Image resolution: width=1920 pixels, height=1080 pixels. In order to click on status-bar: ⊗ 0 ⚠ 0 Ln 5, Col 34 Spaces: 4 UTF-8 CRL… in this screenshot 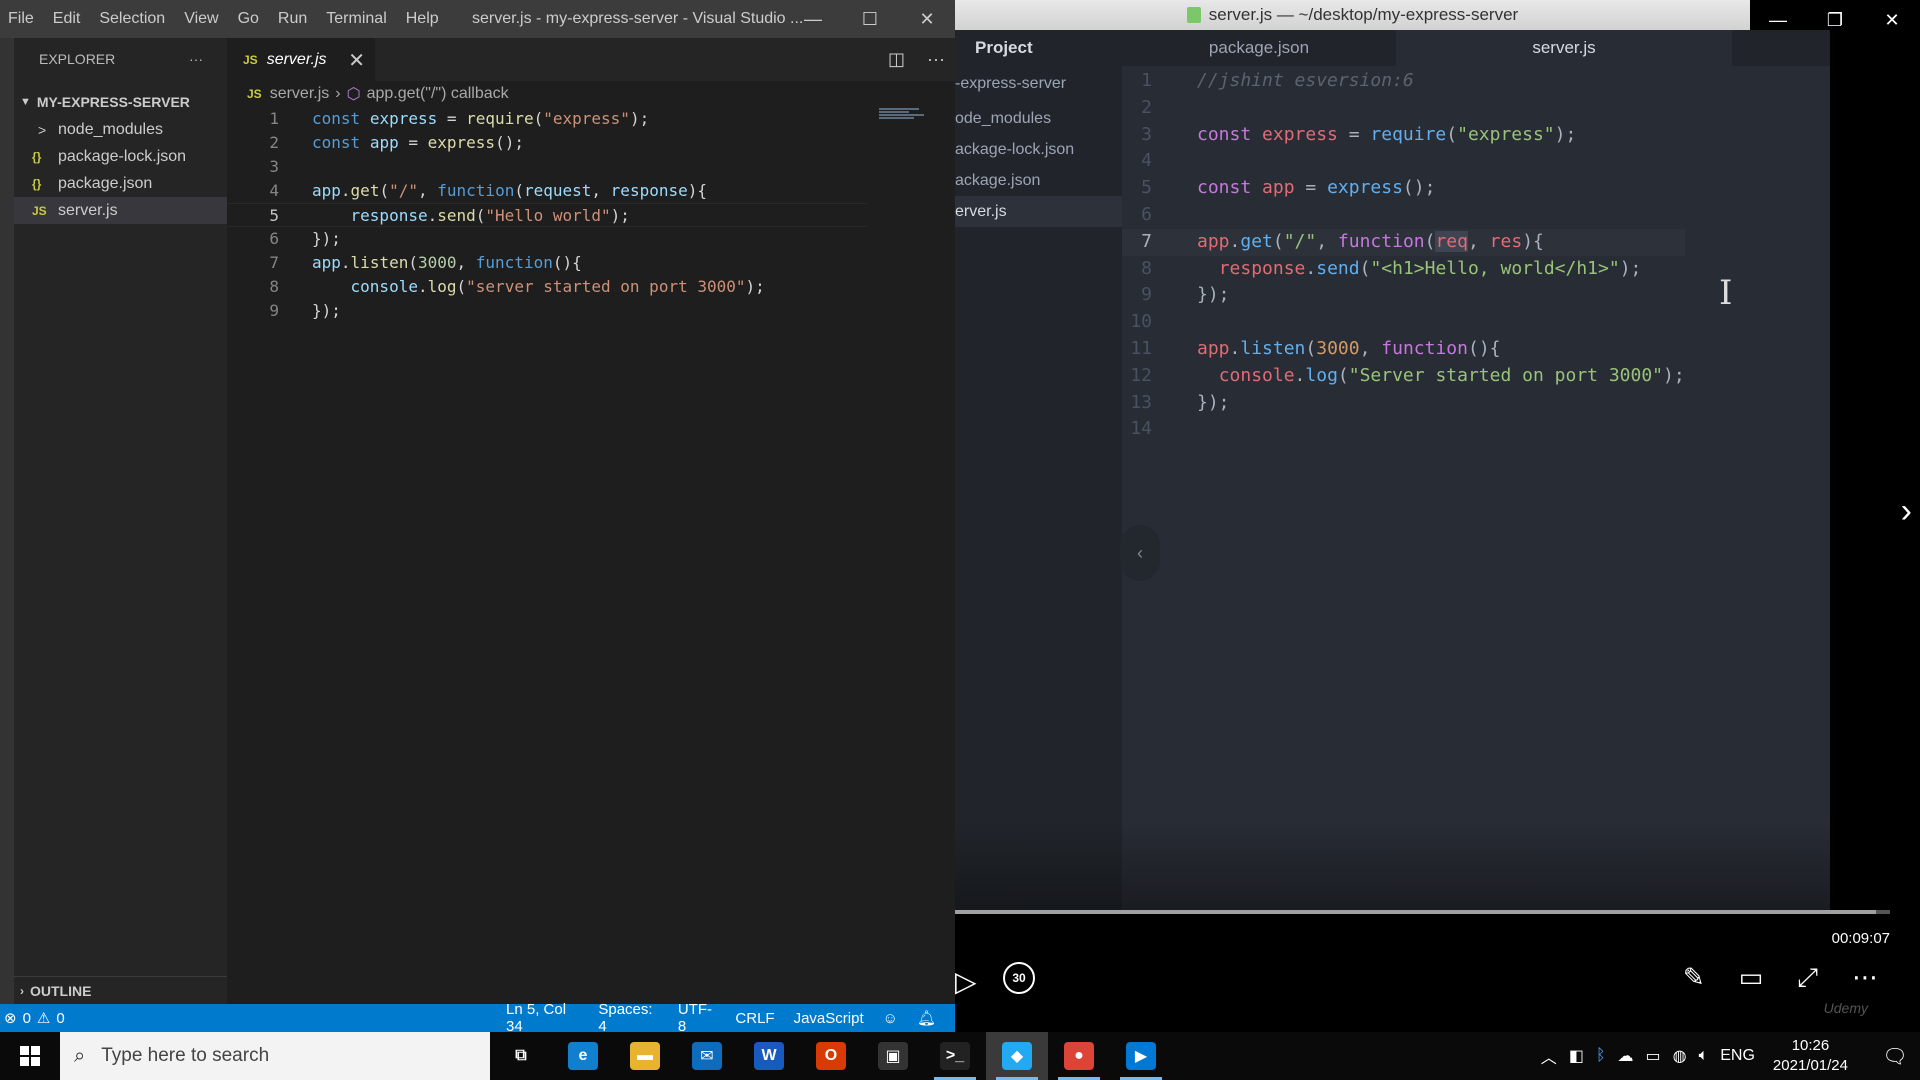, I will do `click(477, 1016)`.